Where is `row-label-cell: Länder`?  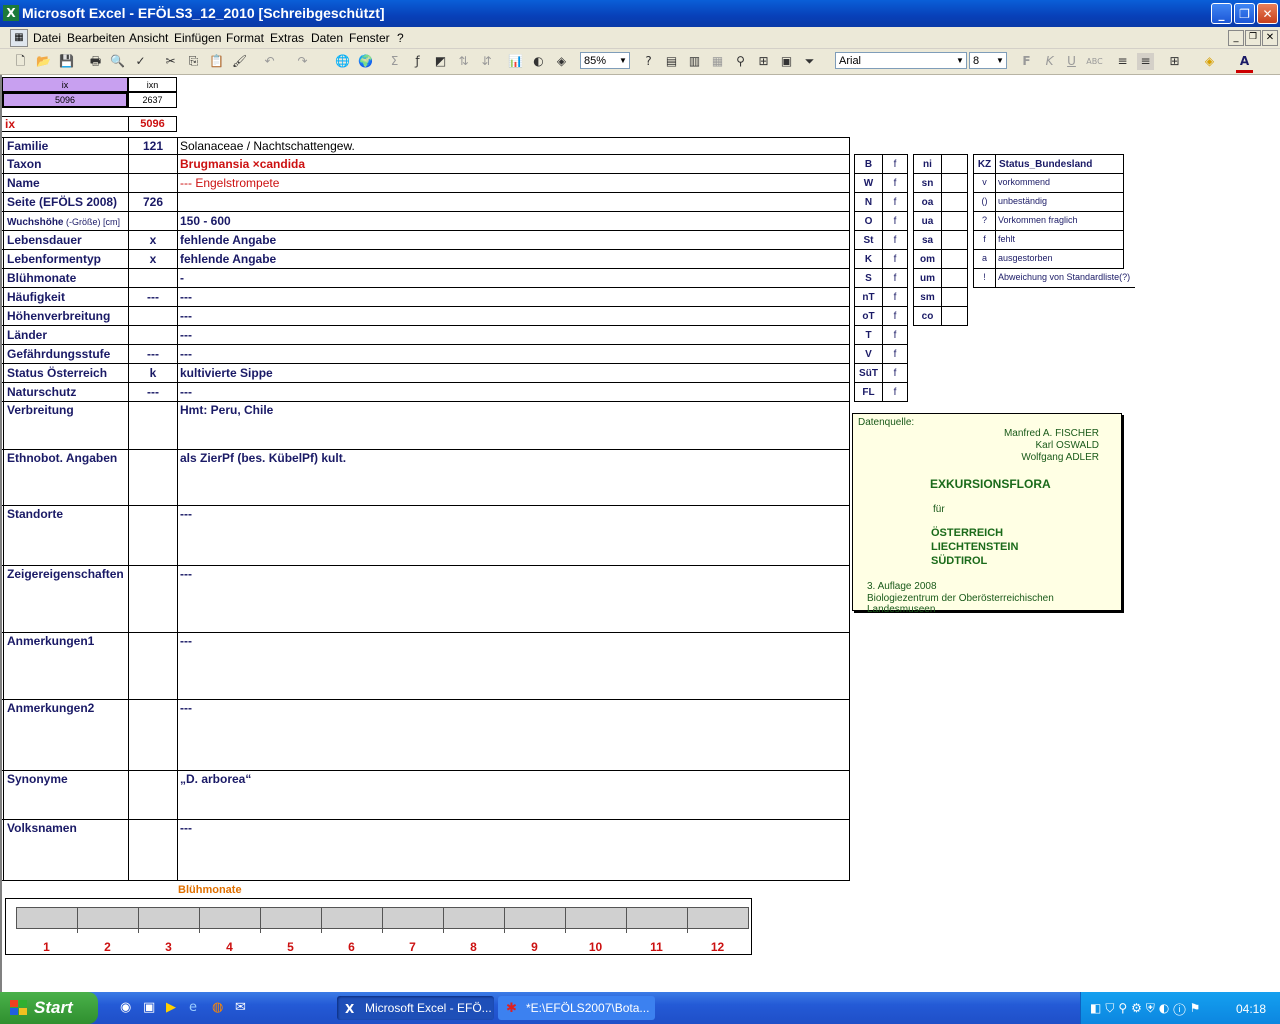 row-label-cell: Länder is located at coordinates (66, 335).